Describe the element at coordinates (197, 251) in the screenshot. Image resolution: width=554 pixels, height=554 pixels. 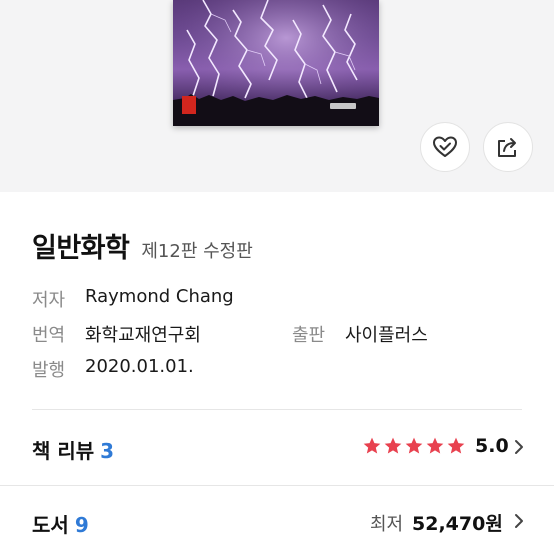
I see `book-edition: 제12판 수정판` at that location.